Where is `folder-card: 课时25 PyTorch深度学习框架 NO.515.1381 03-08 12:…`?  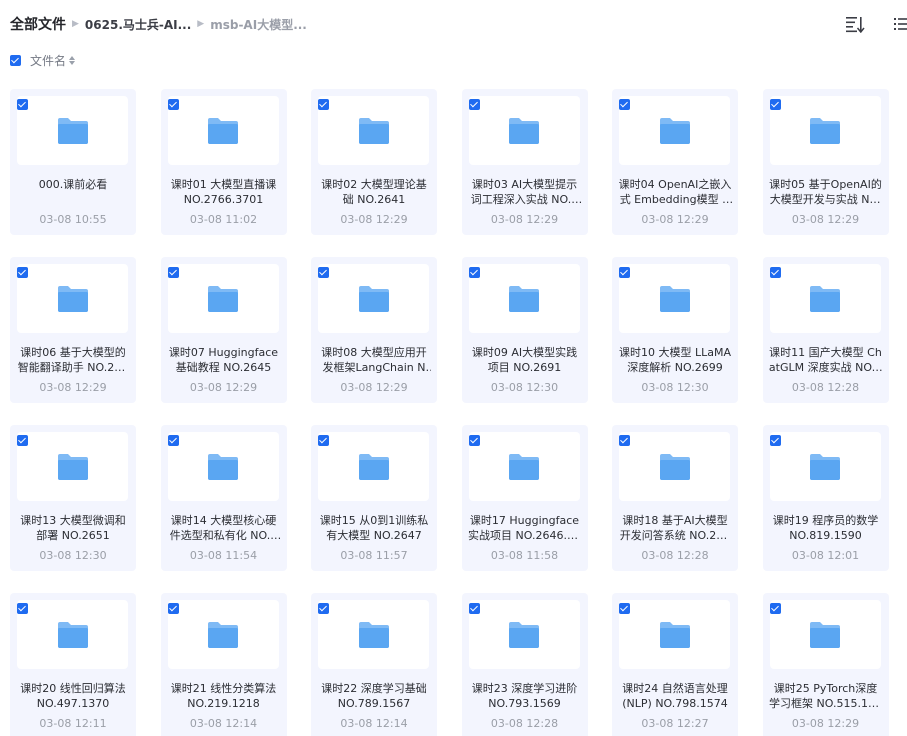
folder-card: 课时25 PyTorch深度学习框架 NO.515.1381 03-08 12:… is located at coordinates (825, 664).